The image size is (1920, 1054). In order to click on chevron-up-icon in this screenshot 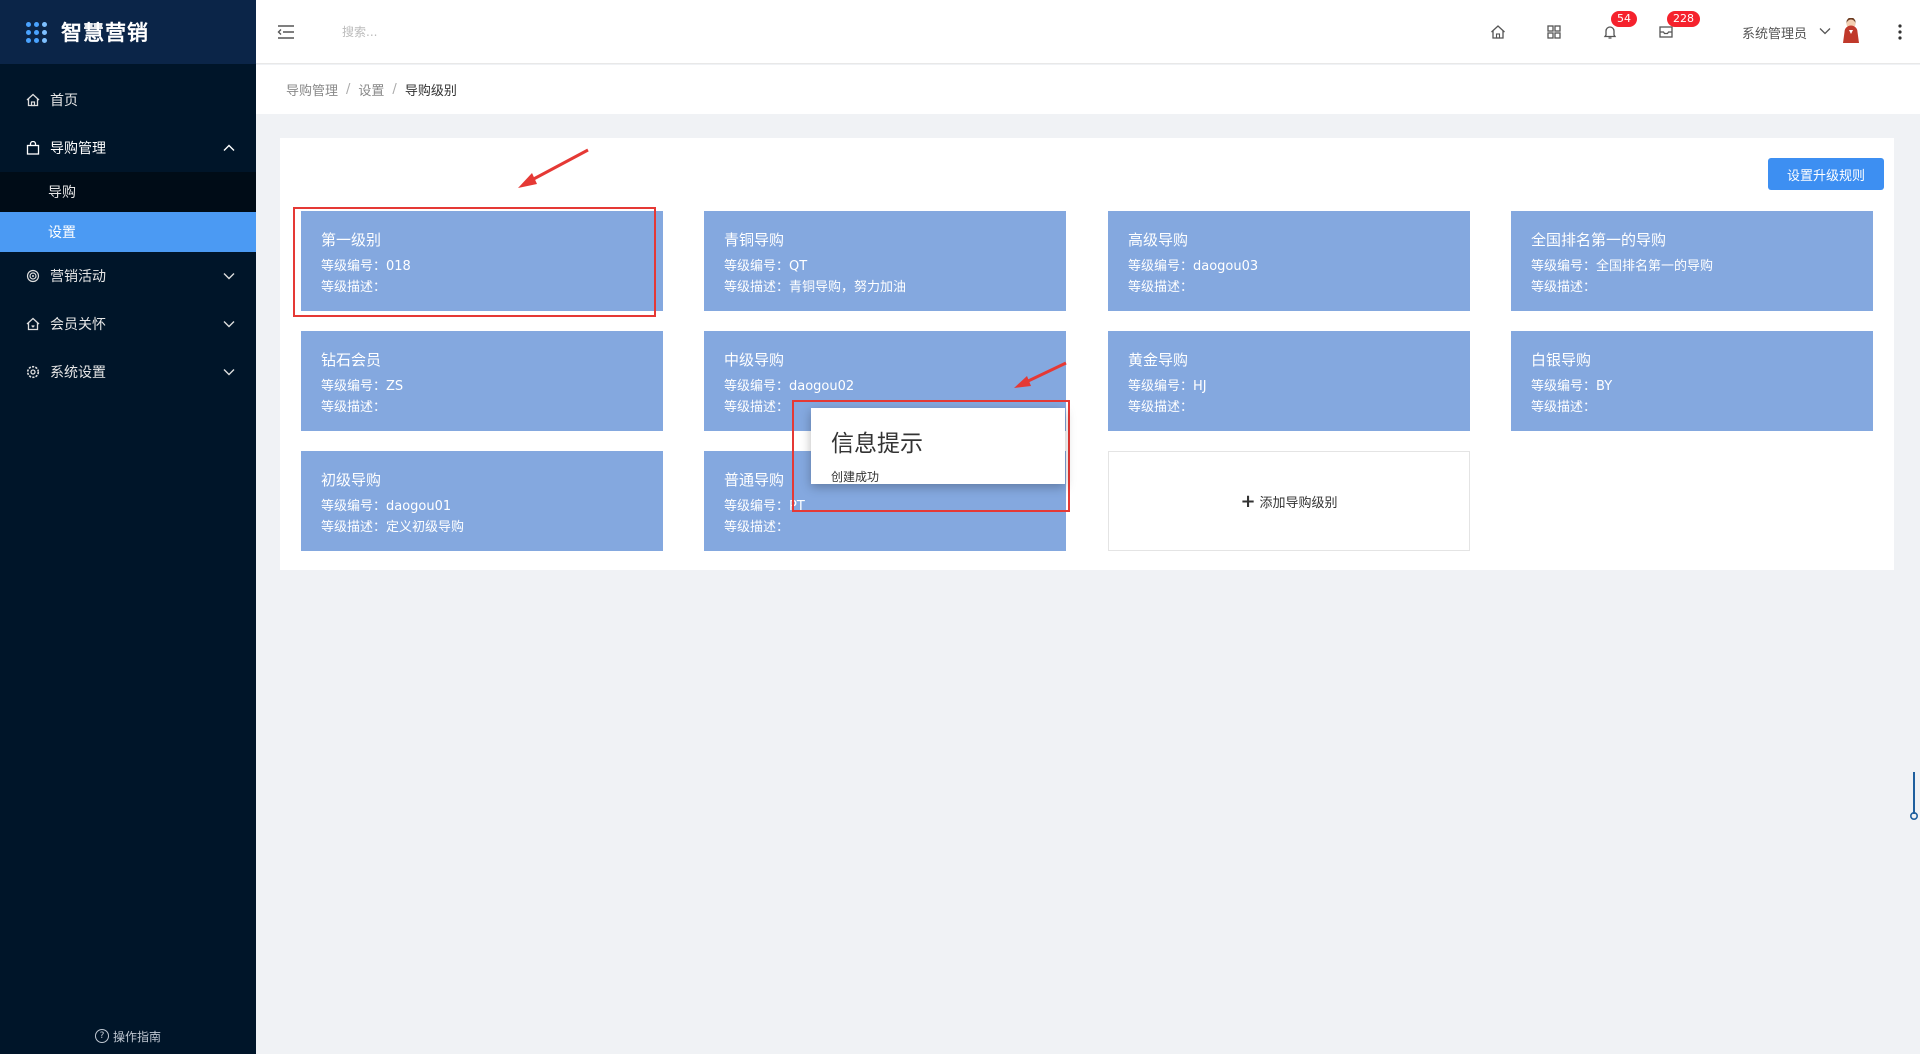, I will do `click(229, 147)`.